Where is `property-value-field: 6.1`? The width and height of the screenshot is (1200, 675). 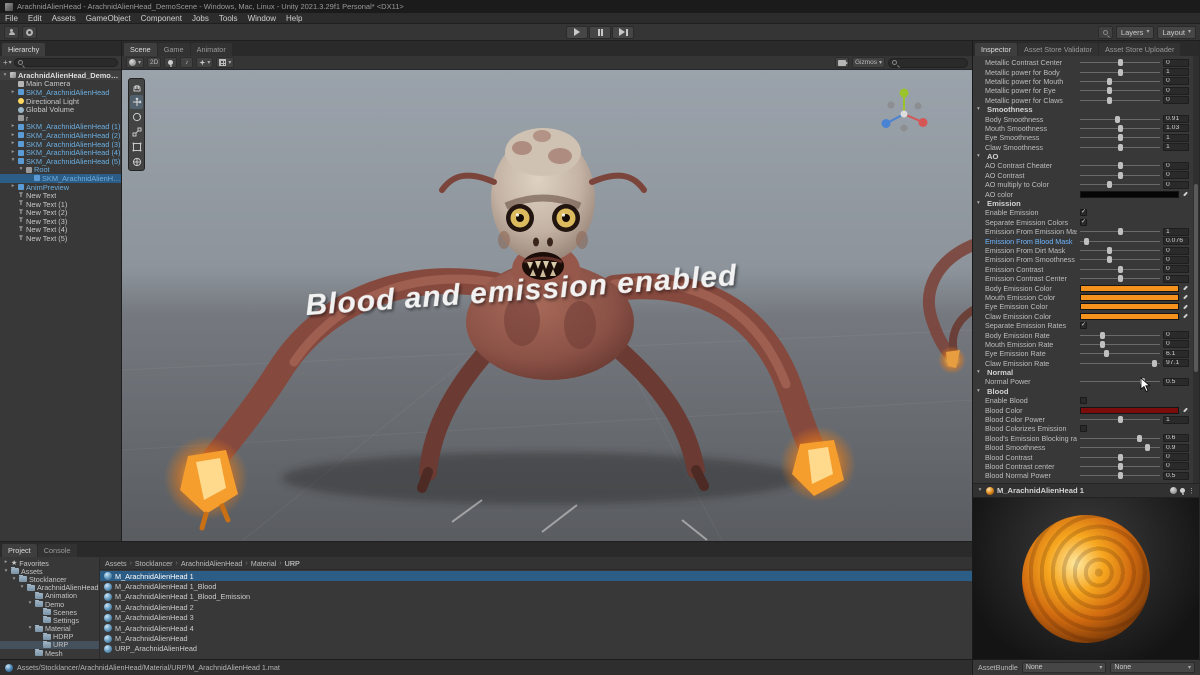 property-value-field: 6.1 is located at coordinates (1176, 353).